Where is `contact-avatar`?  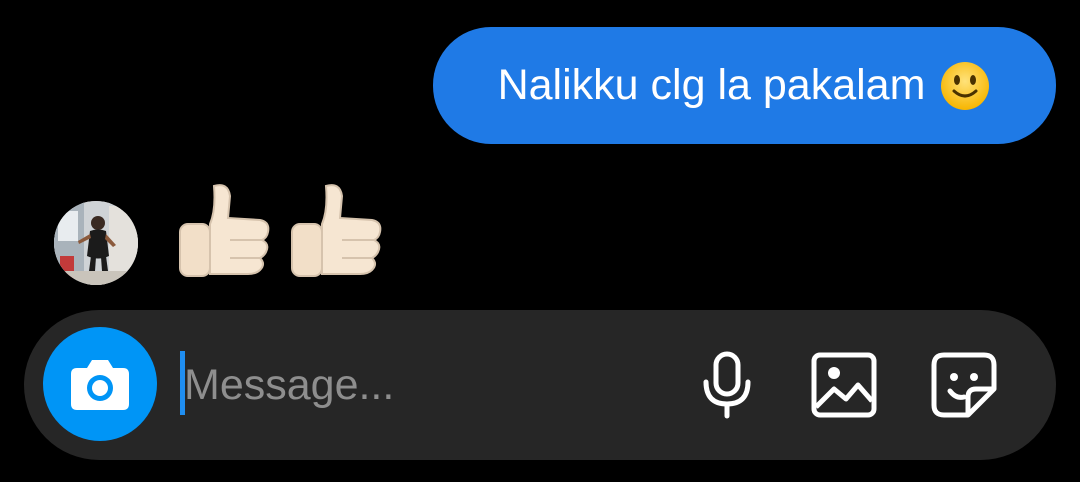 contact-avatar is located at coordinates (96, 243).